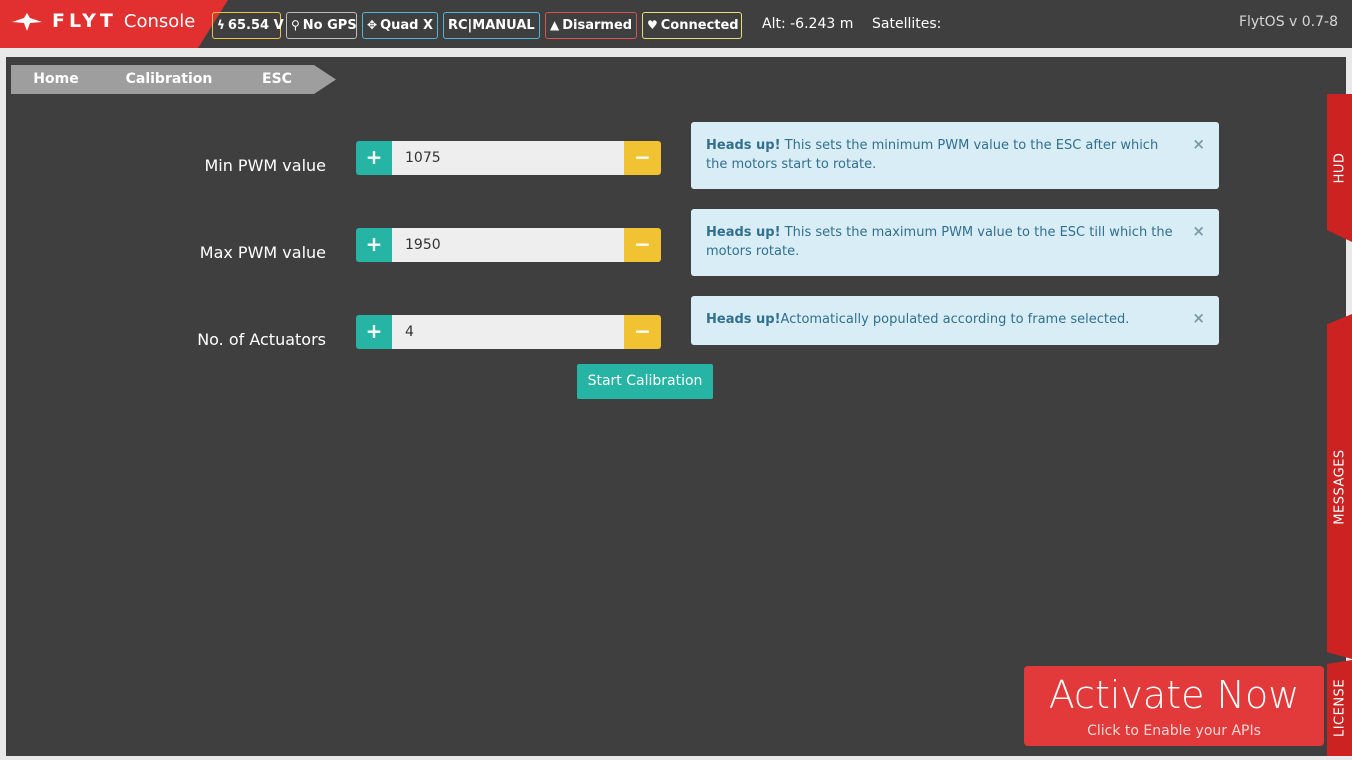  Describe the element at coordinates (642, 158) in the screenshot. I see `min-pwm-decrement-button: −` at that location.